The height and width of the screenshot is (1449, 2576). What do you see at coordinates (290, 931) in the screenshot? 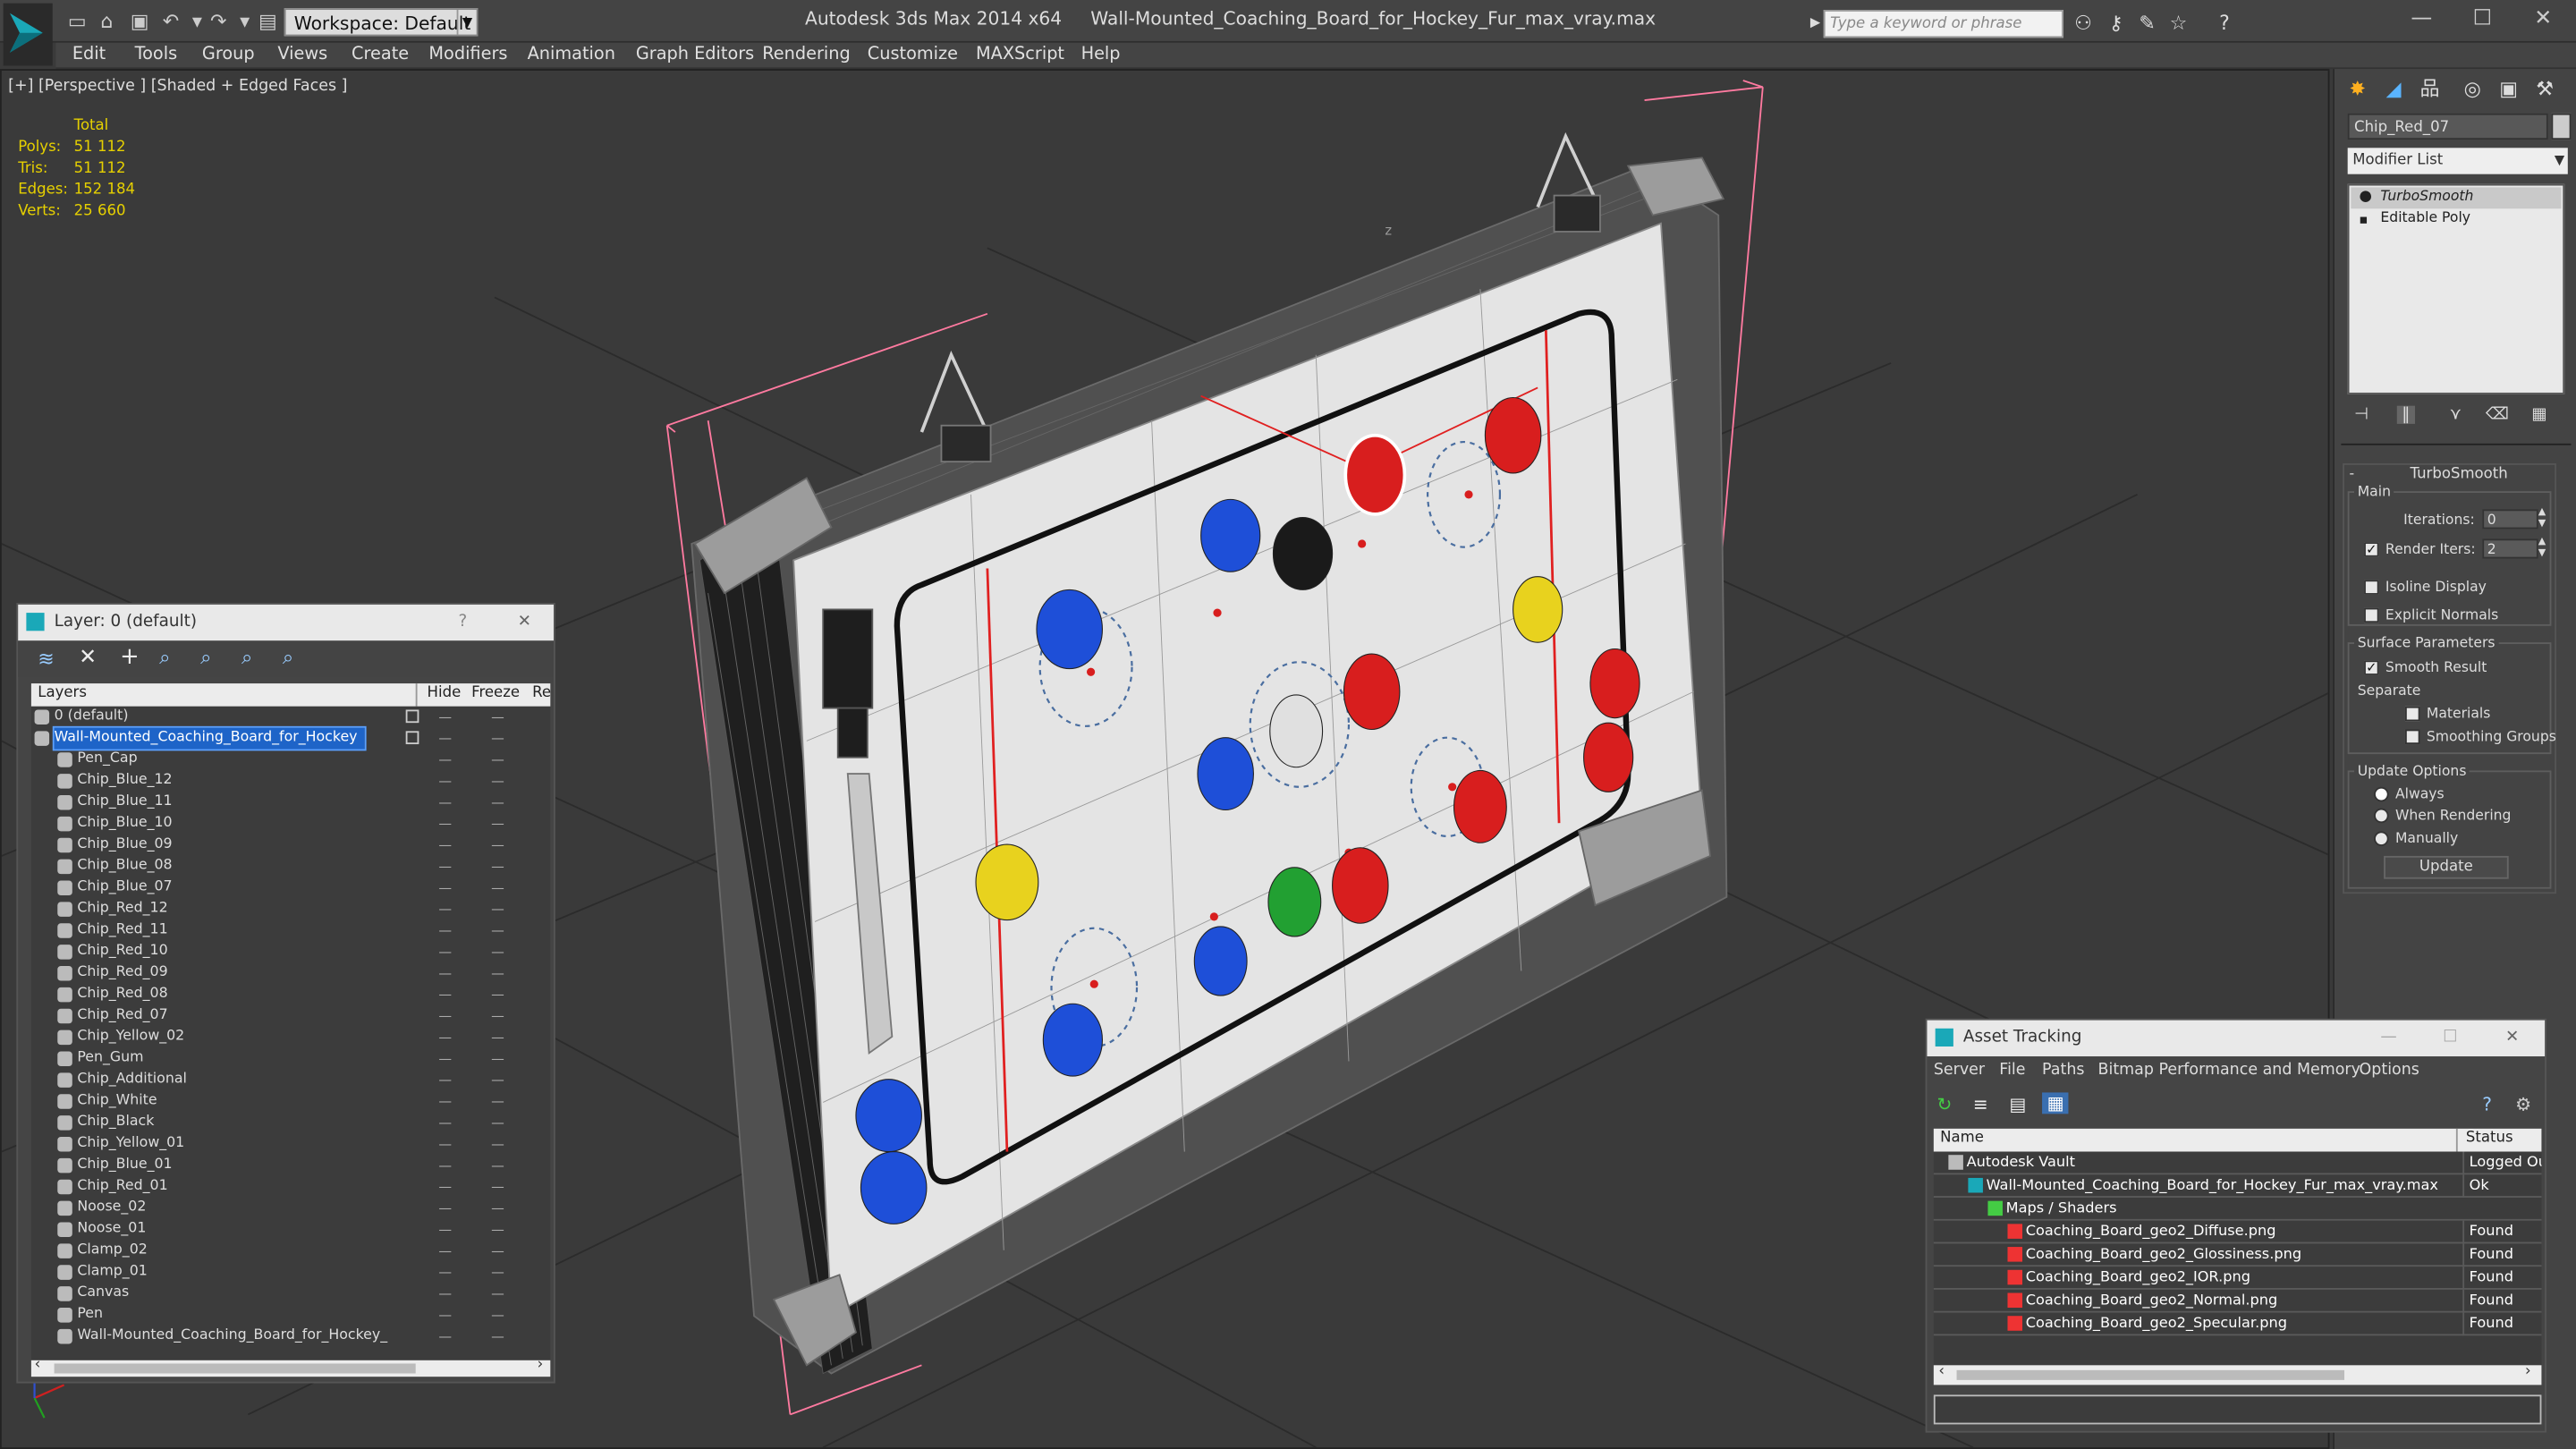
I see `layer-row: Chip_Red_11 — —` at bounding box center [290, 931].